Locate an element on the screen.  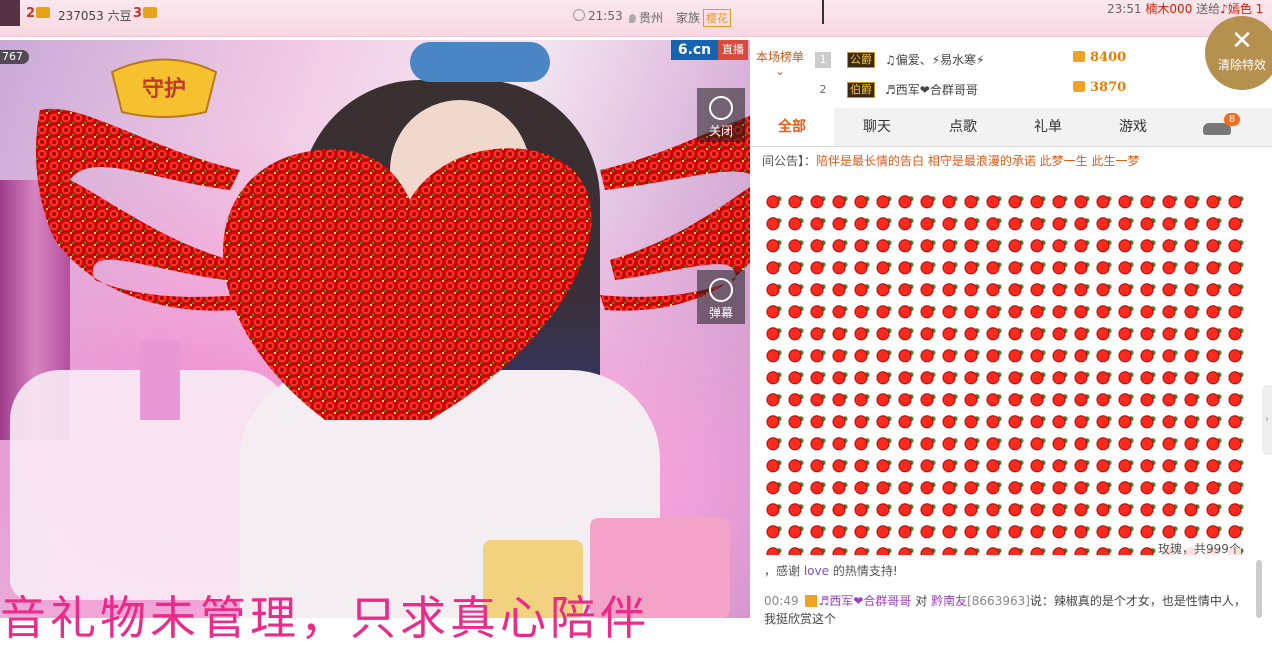
noble-title-badge: 伯爵 is located at coordinates (861, 90).